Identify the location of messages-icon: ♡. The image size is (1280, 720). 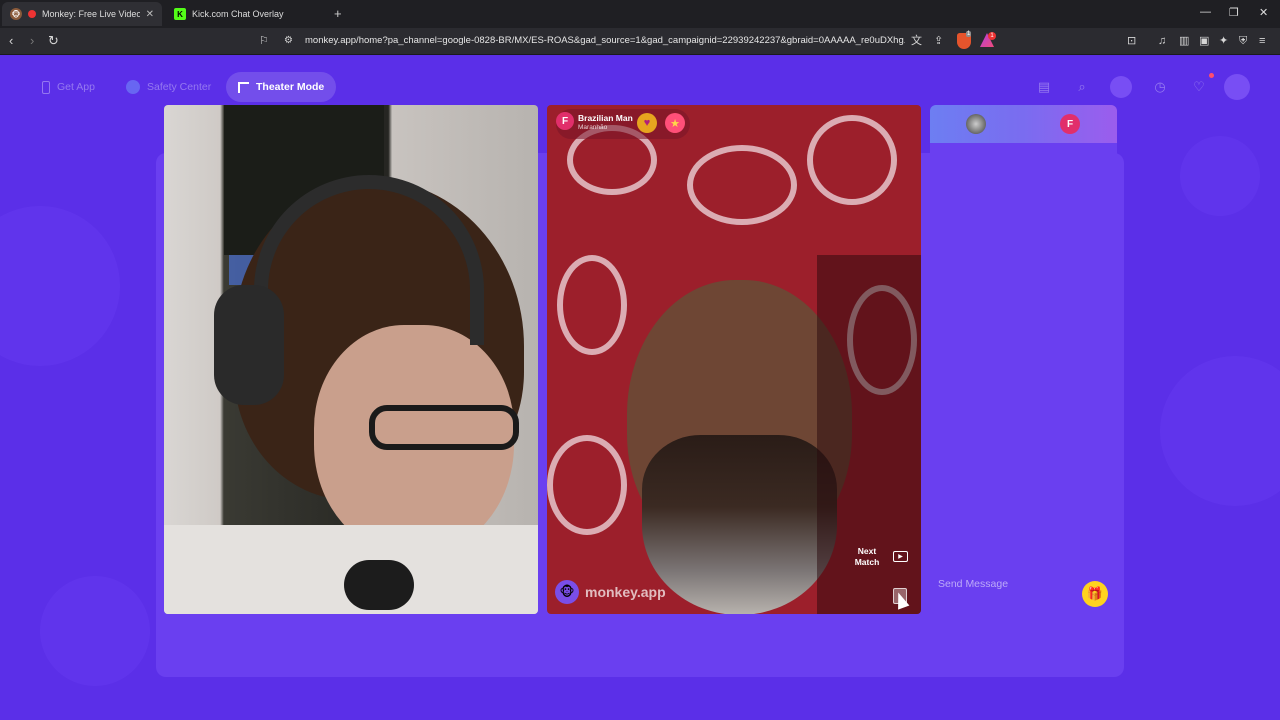
(1199, 87).